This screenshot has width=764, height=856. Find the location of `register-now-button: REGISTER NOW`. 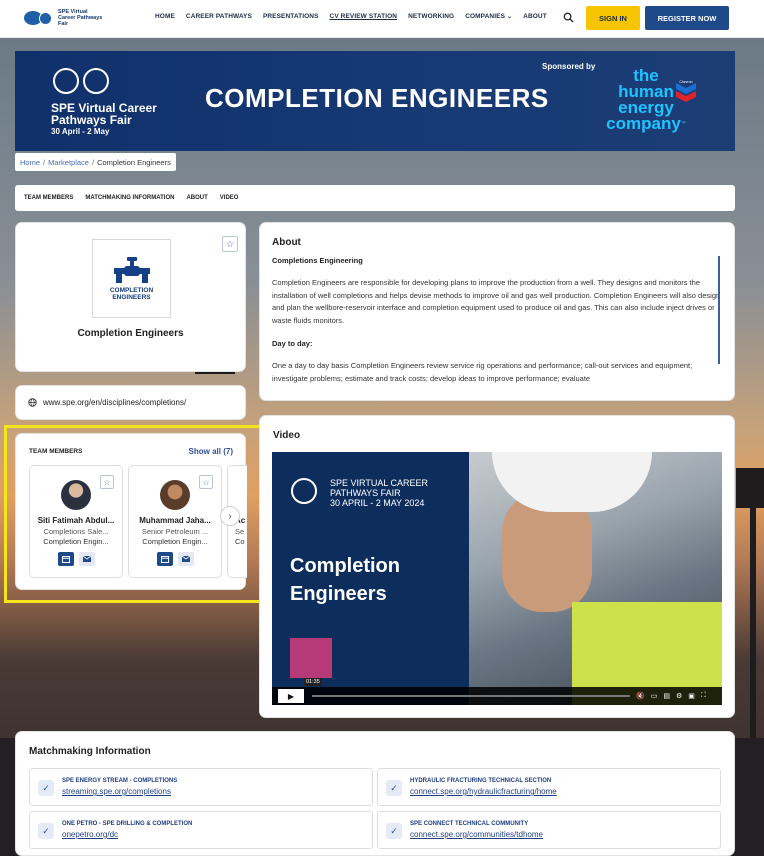

register-now-button: REGISTER NOW is located at coordinates (687, 18).